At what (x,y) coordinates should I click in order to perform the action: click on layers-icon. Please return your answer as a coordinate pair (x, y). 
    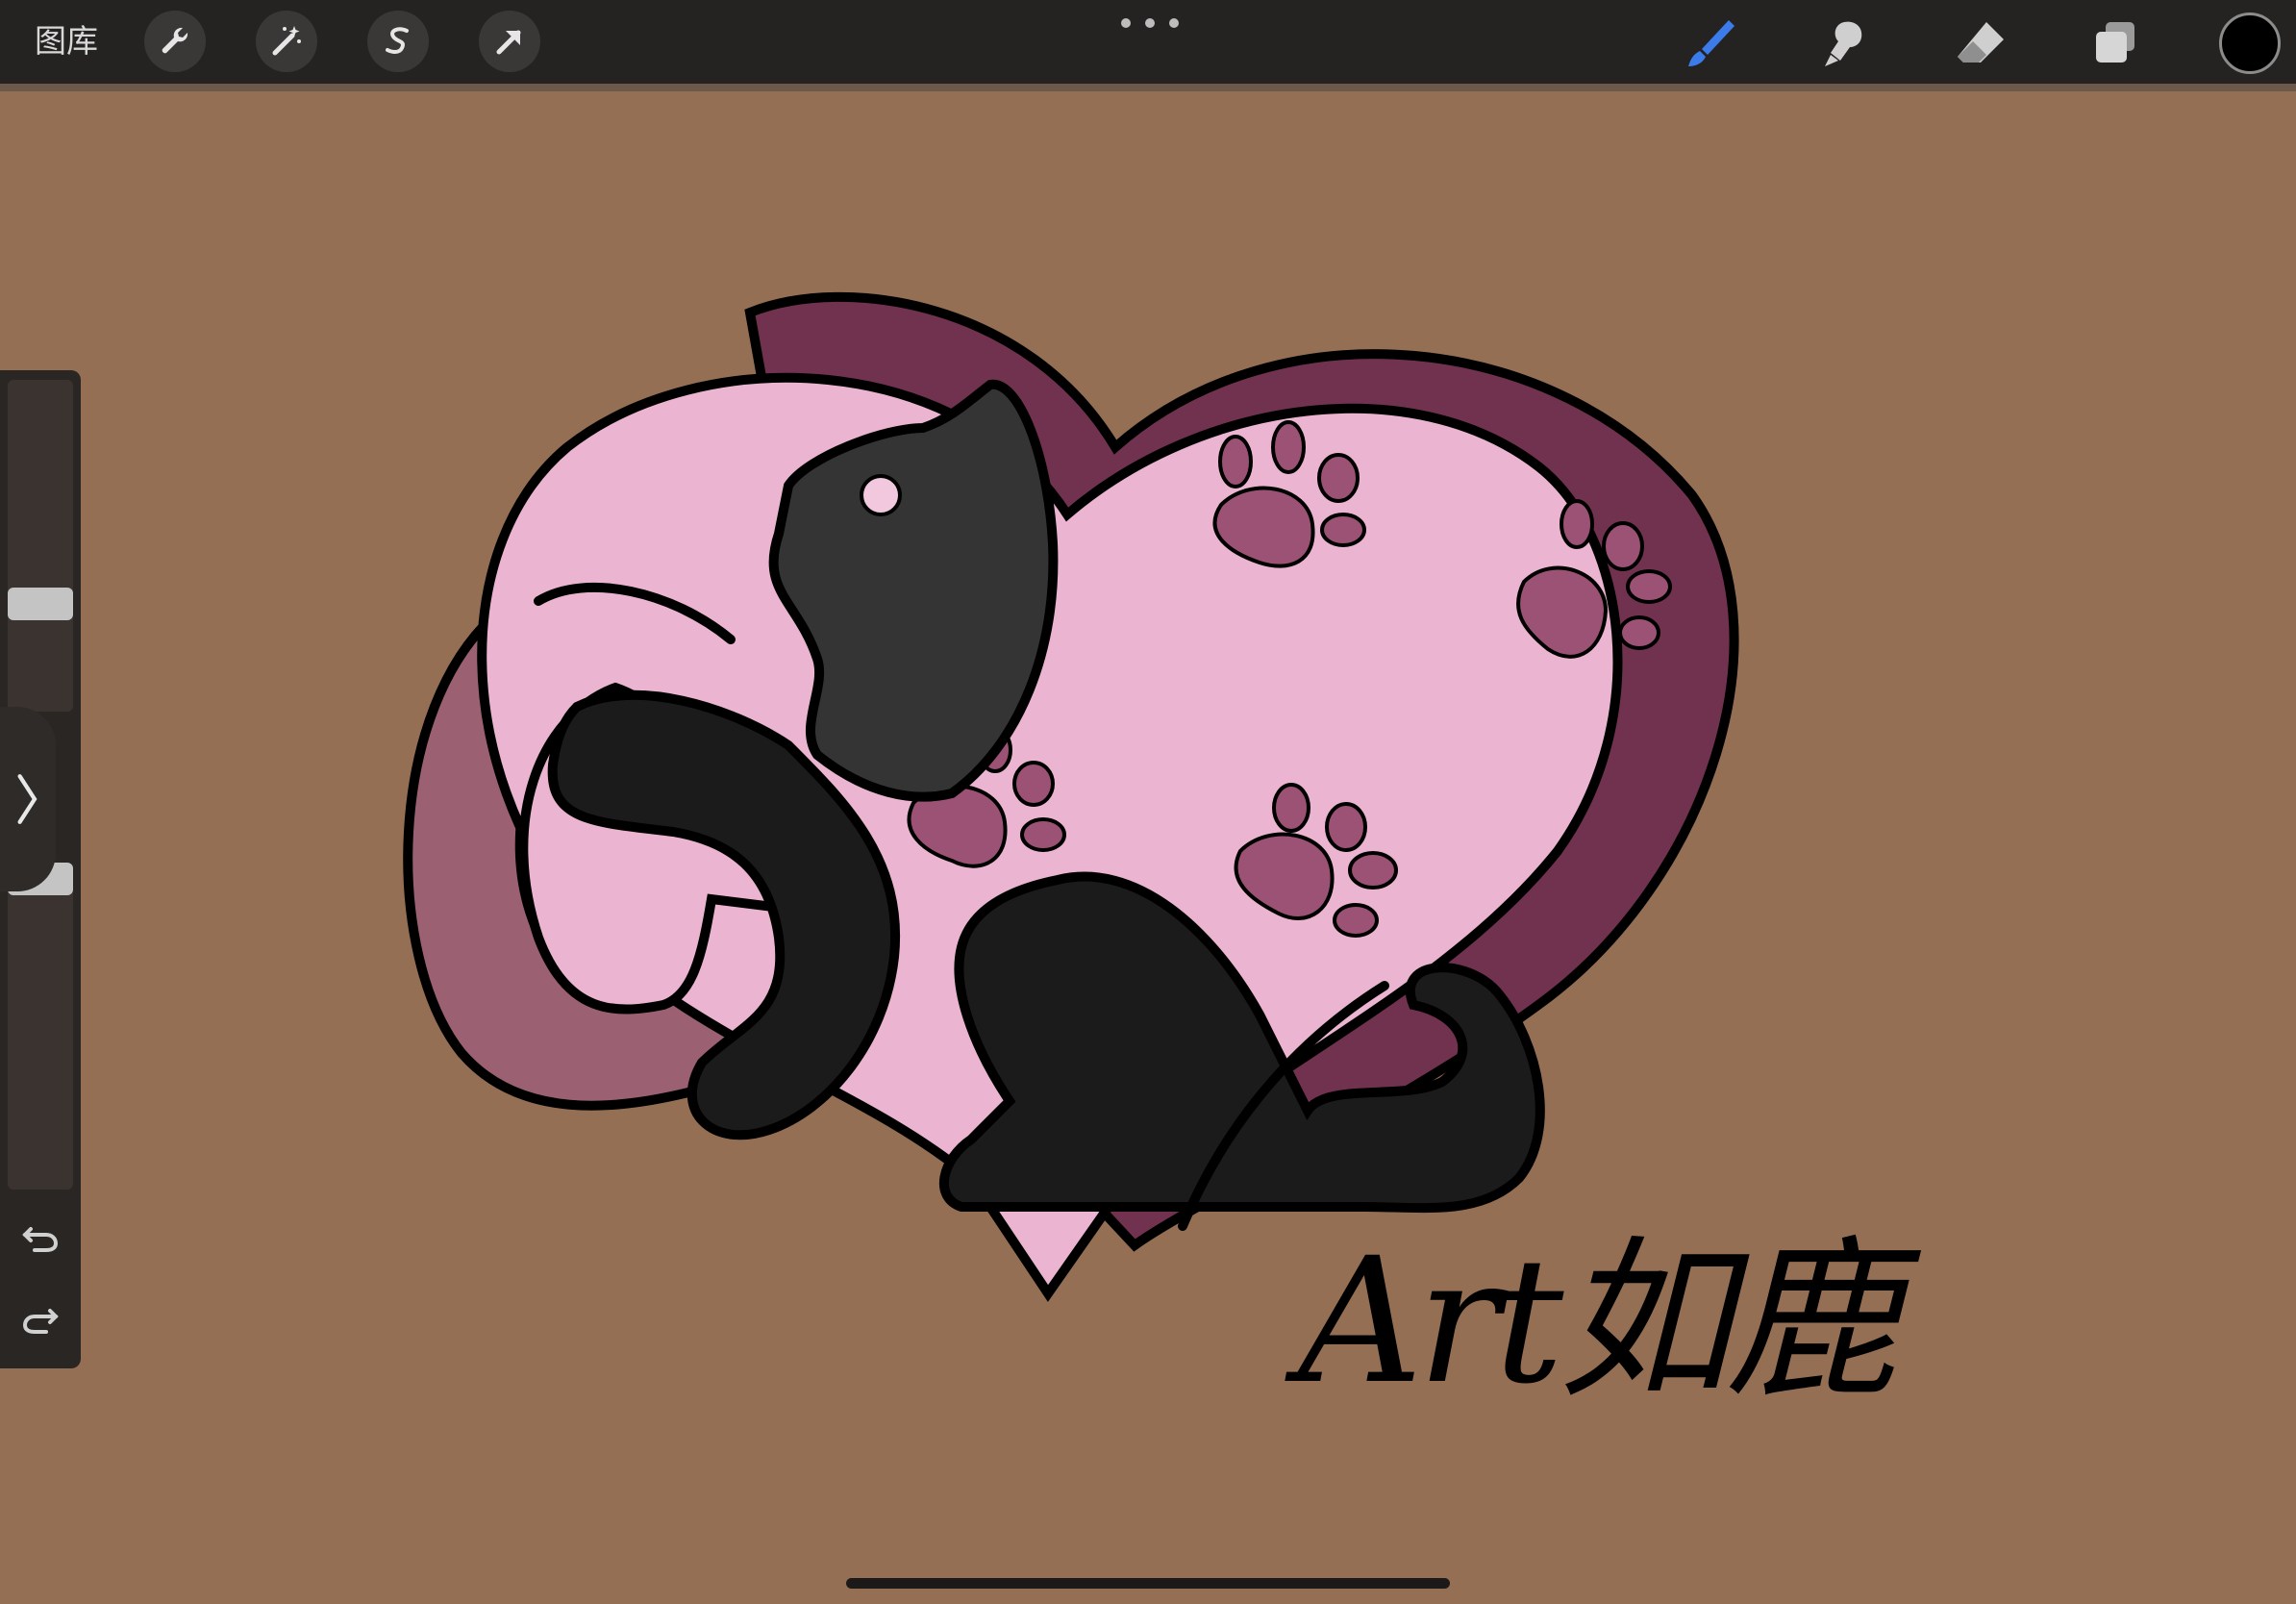
    Looking at the image, I should click on (2115, 42).